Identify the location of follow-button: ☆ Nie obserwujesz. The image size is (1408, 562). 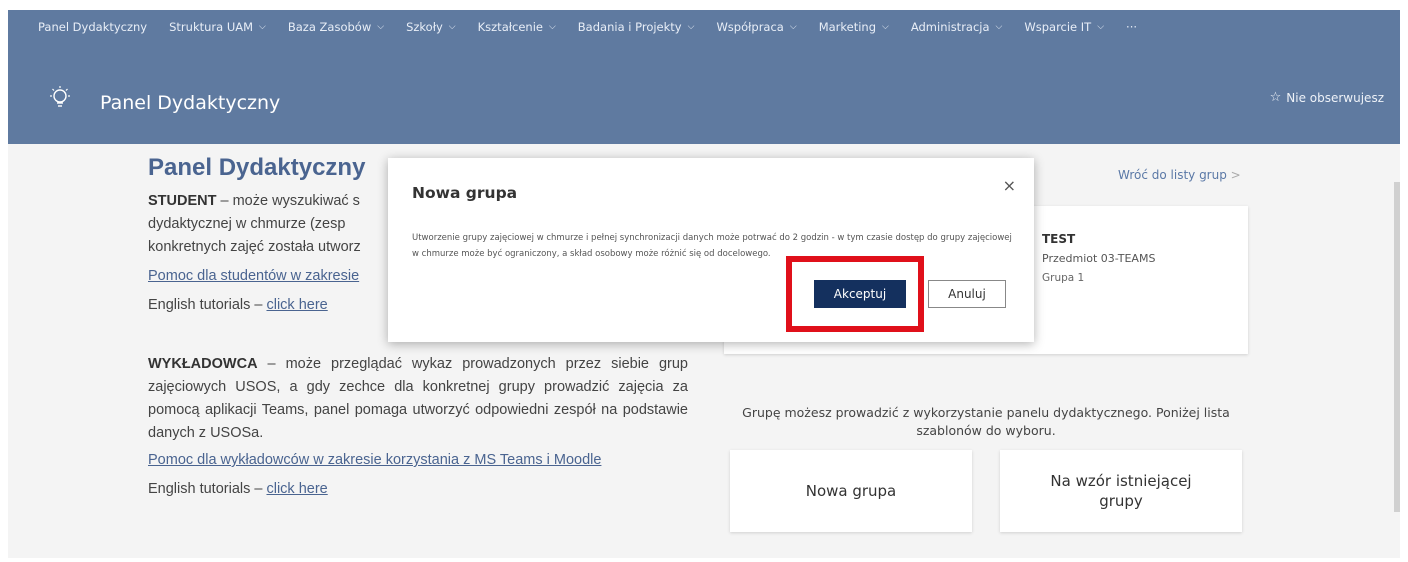
(1327, 97).